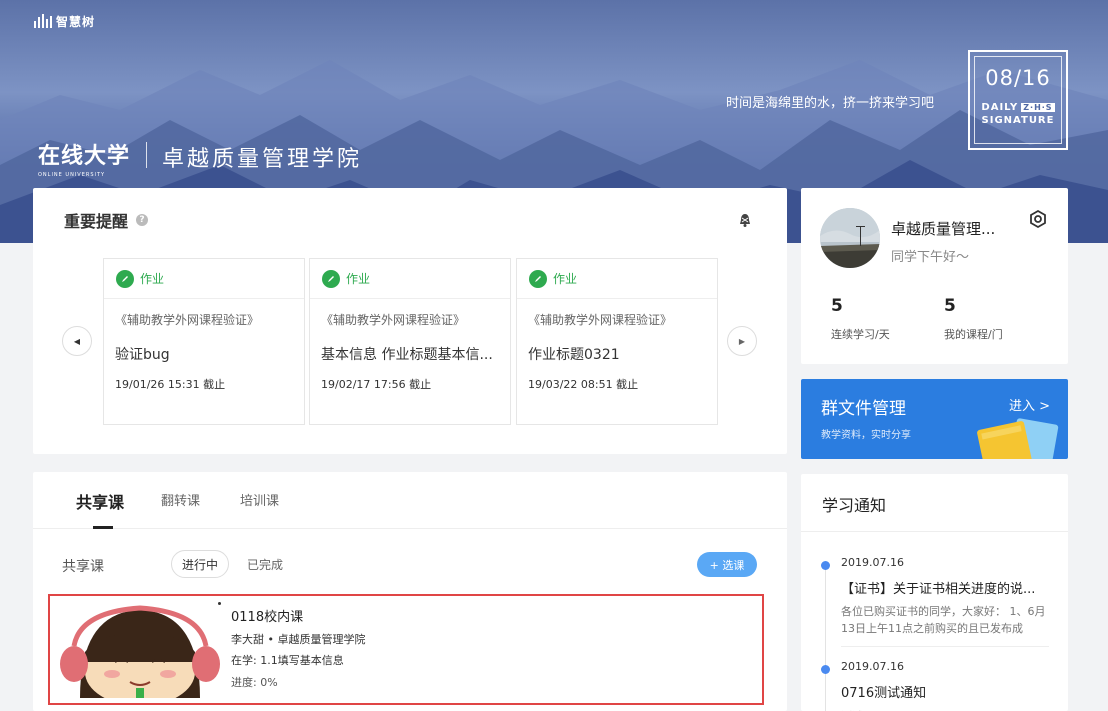 The width and height of the screenshot is (1108, 711). Describe the element at coordinates (76, 21) in the screenshot. I see `logo-text: 智慧树` at that location.